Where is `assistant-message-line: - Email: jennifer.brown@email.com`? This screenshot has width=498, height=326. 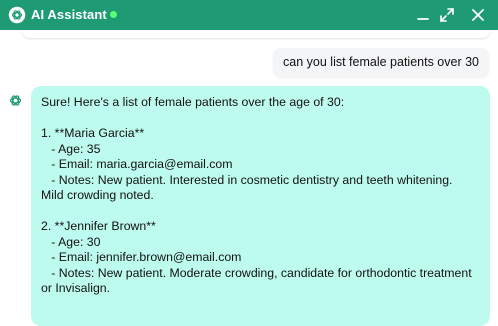
assistant-message-line: - Email: jennifer.brown@email.com is located at coordinates (141, 257).